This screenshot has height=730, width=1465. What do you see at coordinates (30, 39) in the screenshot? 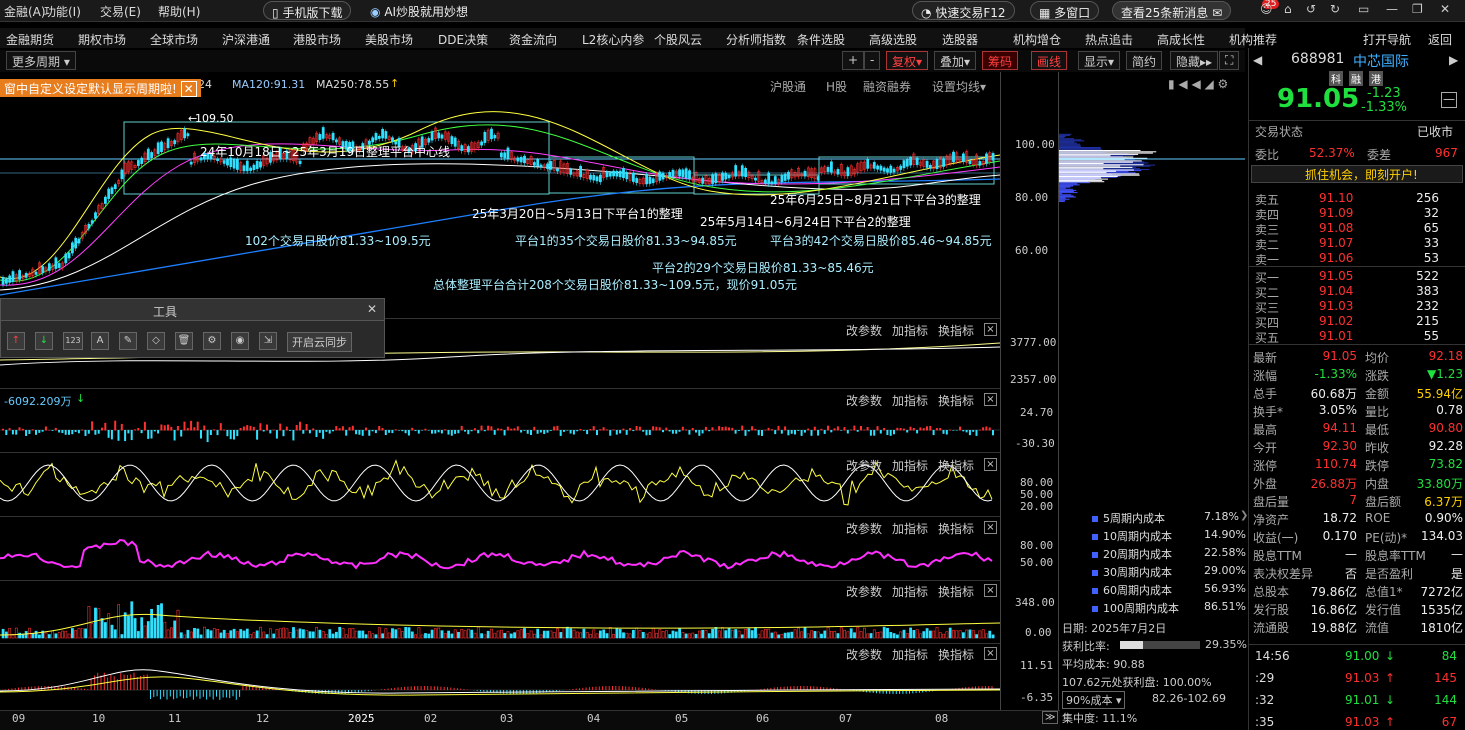
I see `nav-item-futures: 金融期货` at bounding box center [30, 39].